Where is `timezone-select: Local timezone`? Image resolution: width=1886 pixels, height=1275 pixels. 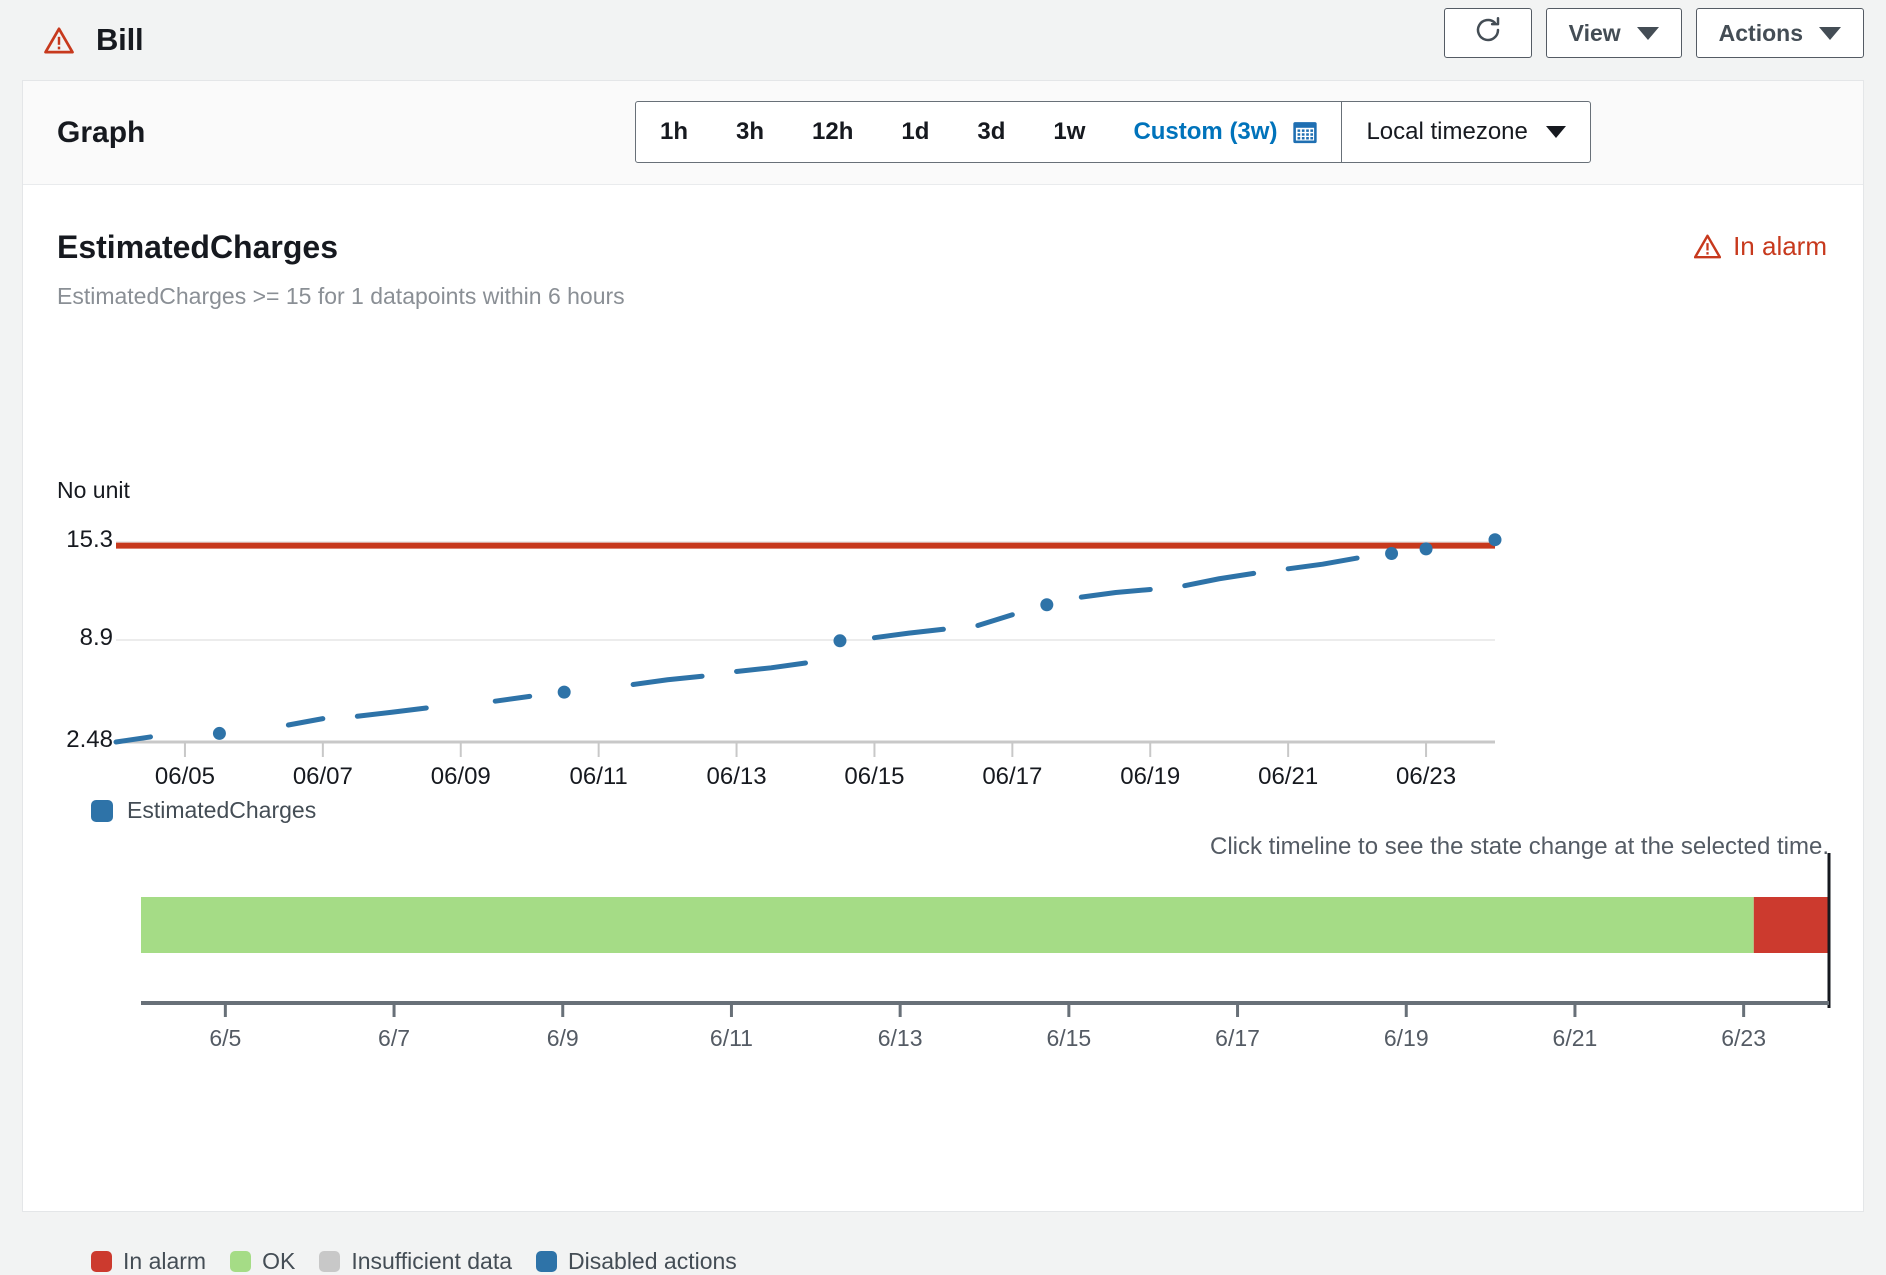
timezone-select: Local timezone is located at coordinates (1465, 132).